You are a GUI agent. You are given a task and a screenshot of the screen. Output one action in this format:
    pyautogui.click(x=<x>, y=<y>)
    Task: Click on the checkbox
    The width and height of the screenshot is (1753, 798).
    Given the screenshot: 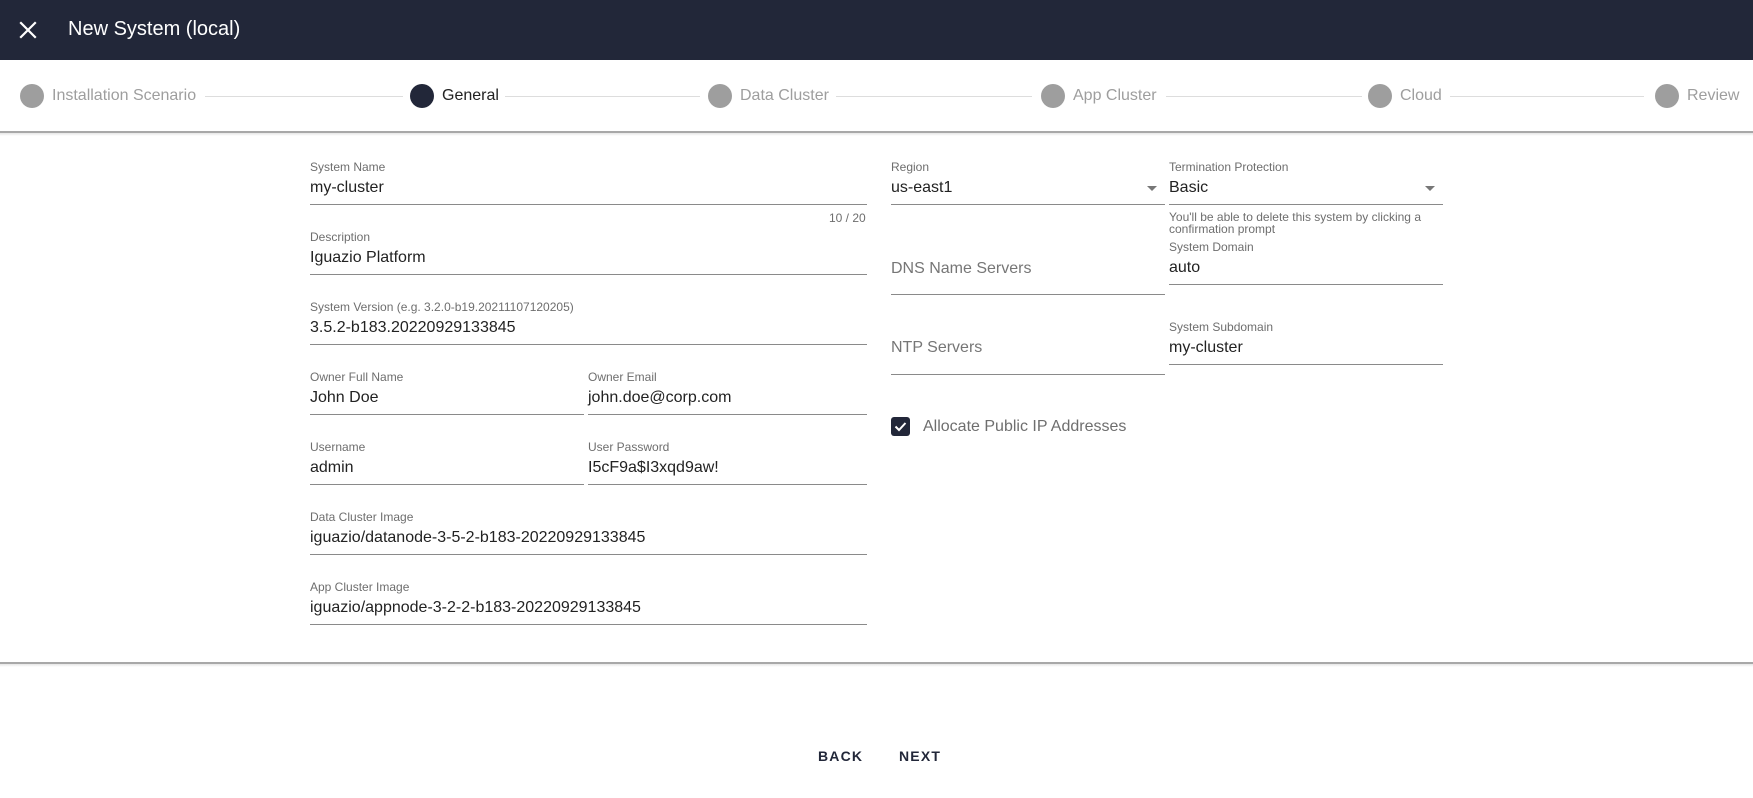 What is the action you would take?
    pyautogui.click(x=900, y=426)
    